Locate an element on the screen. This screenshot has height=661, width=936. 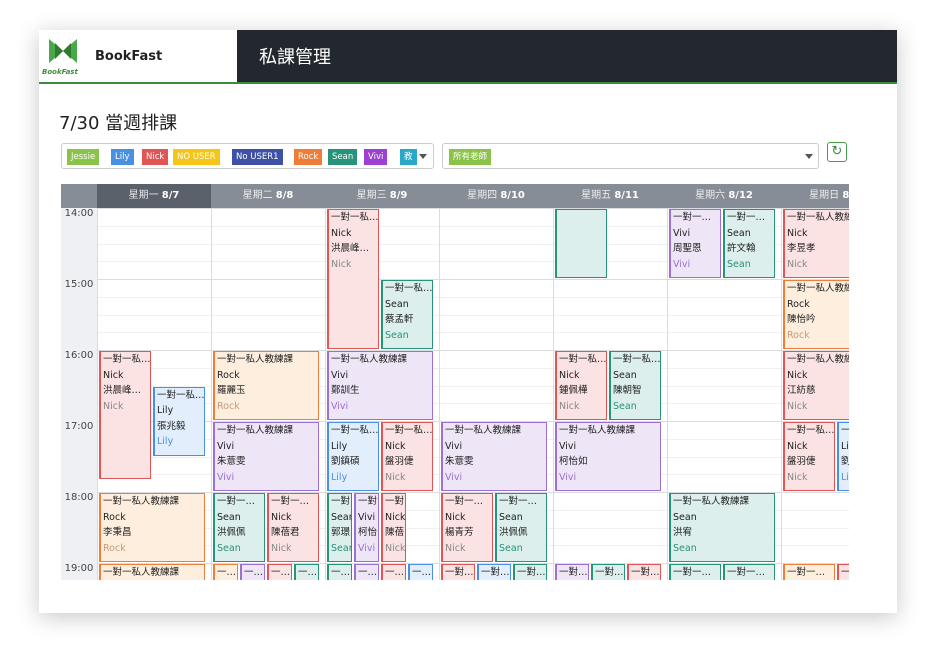
lesson-event: 一對一私人教練課RockRock is located at coordinates (152, 572).